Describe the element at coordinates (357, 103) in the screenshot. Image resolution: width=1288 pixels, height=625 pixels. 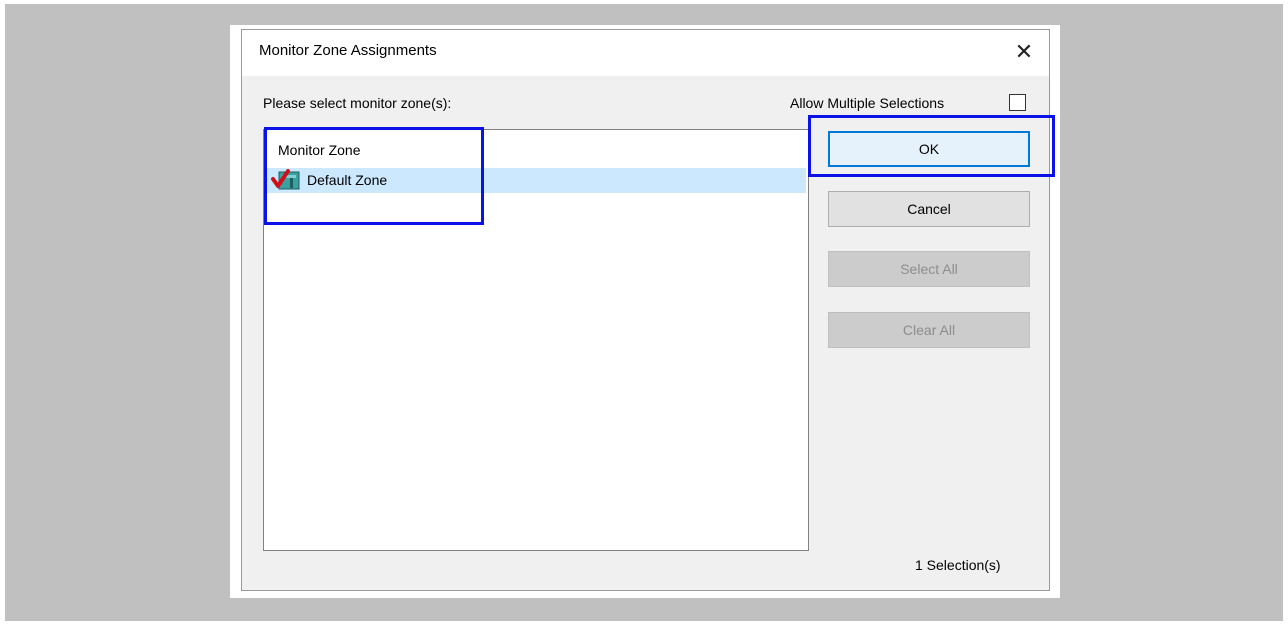
I see `select-zone-prompt: Please select monitor zone(s):` at that location.